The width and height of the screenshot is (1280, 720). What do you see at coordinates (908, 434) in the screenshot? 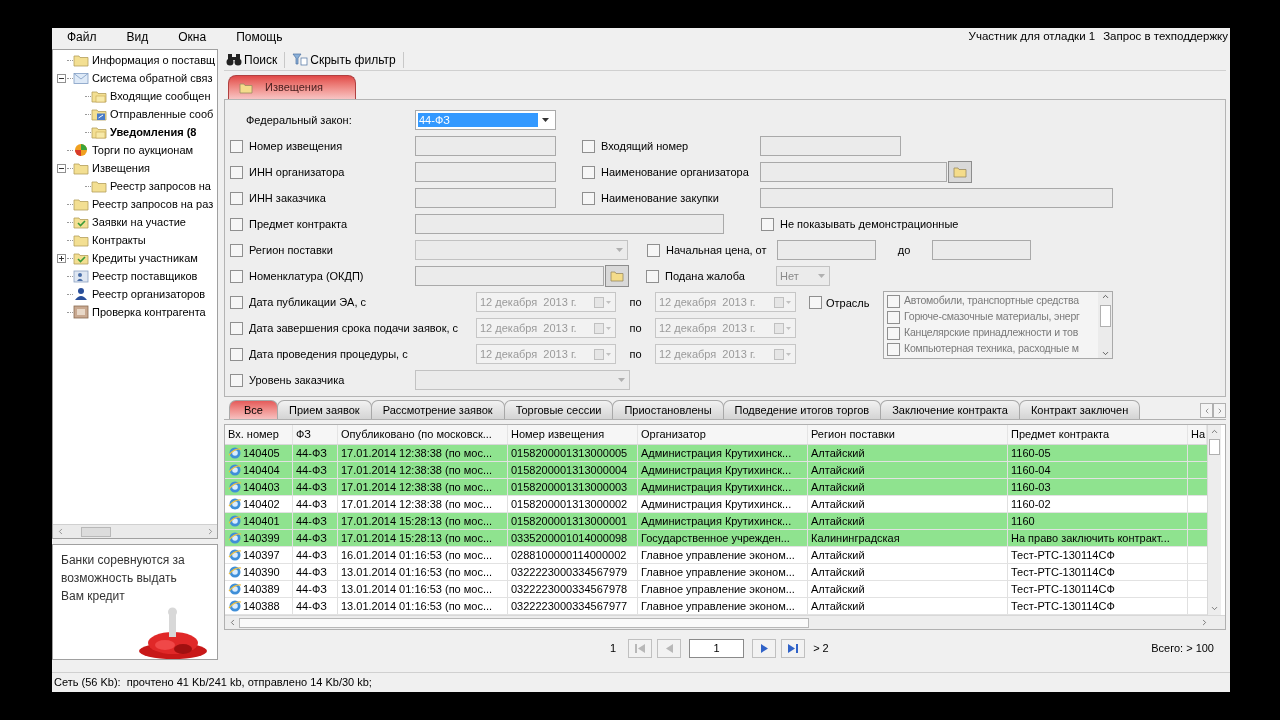
I see `column-header: Регион поставки` at bounding box center [908, 434].